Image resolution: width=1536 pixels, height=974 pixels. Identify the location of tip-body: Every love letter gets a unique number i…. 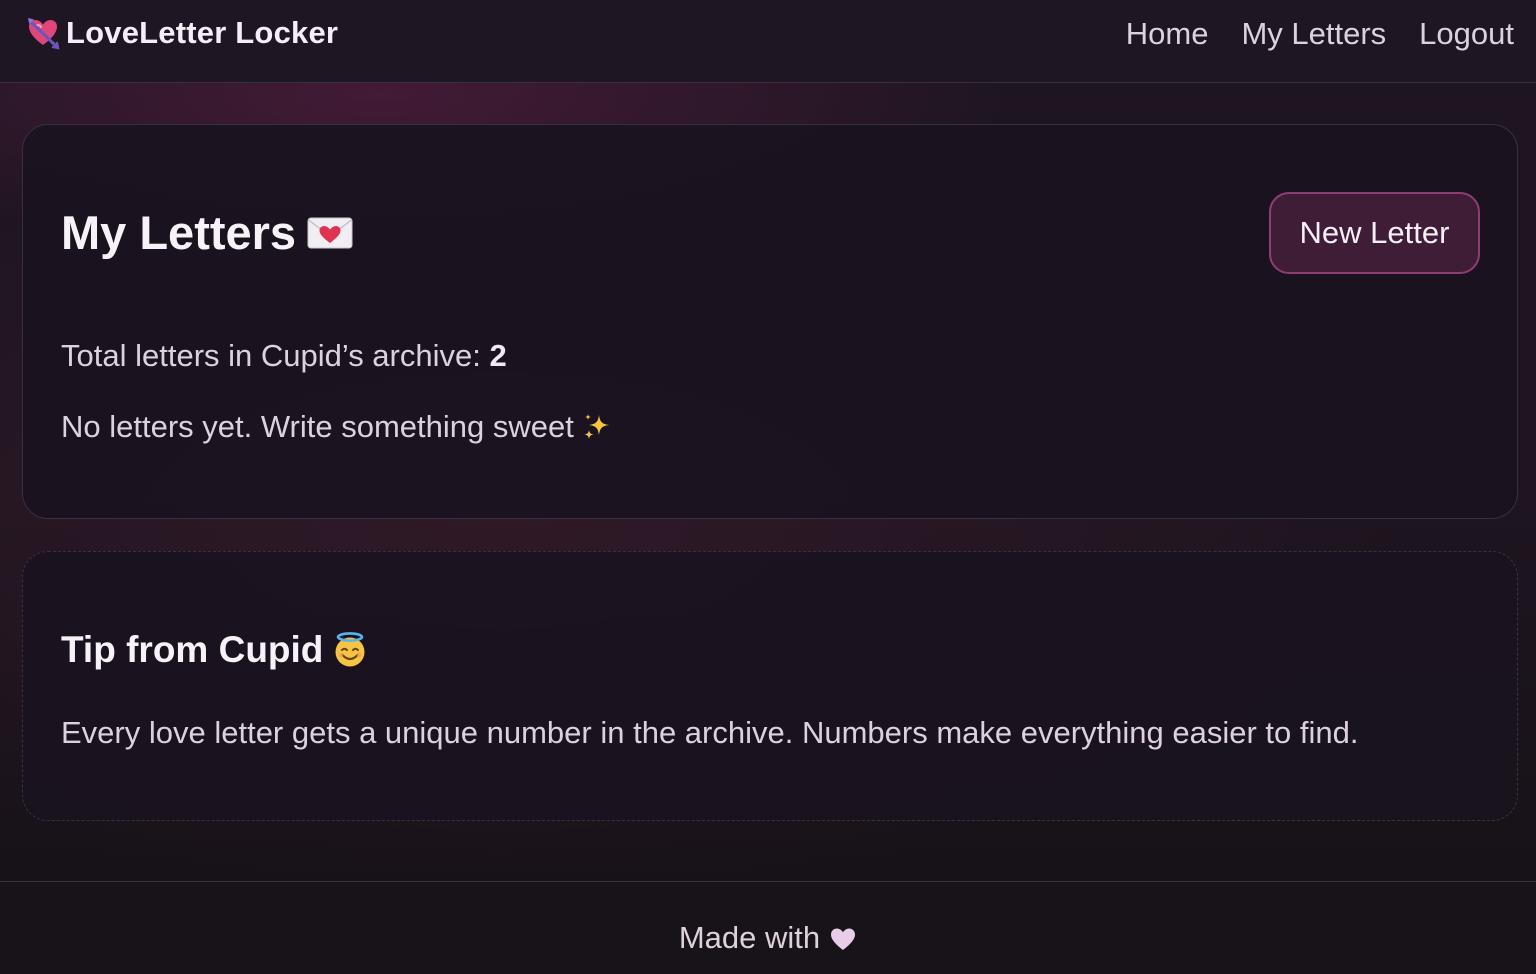
(710, 732).